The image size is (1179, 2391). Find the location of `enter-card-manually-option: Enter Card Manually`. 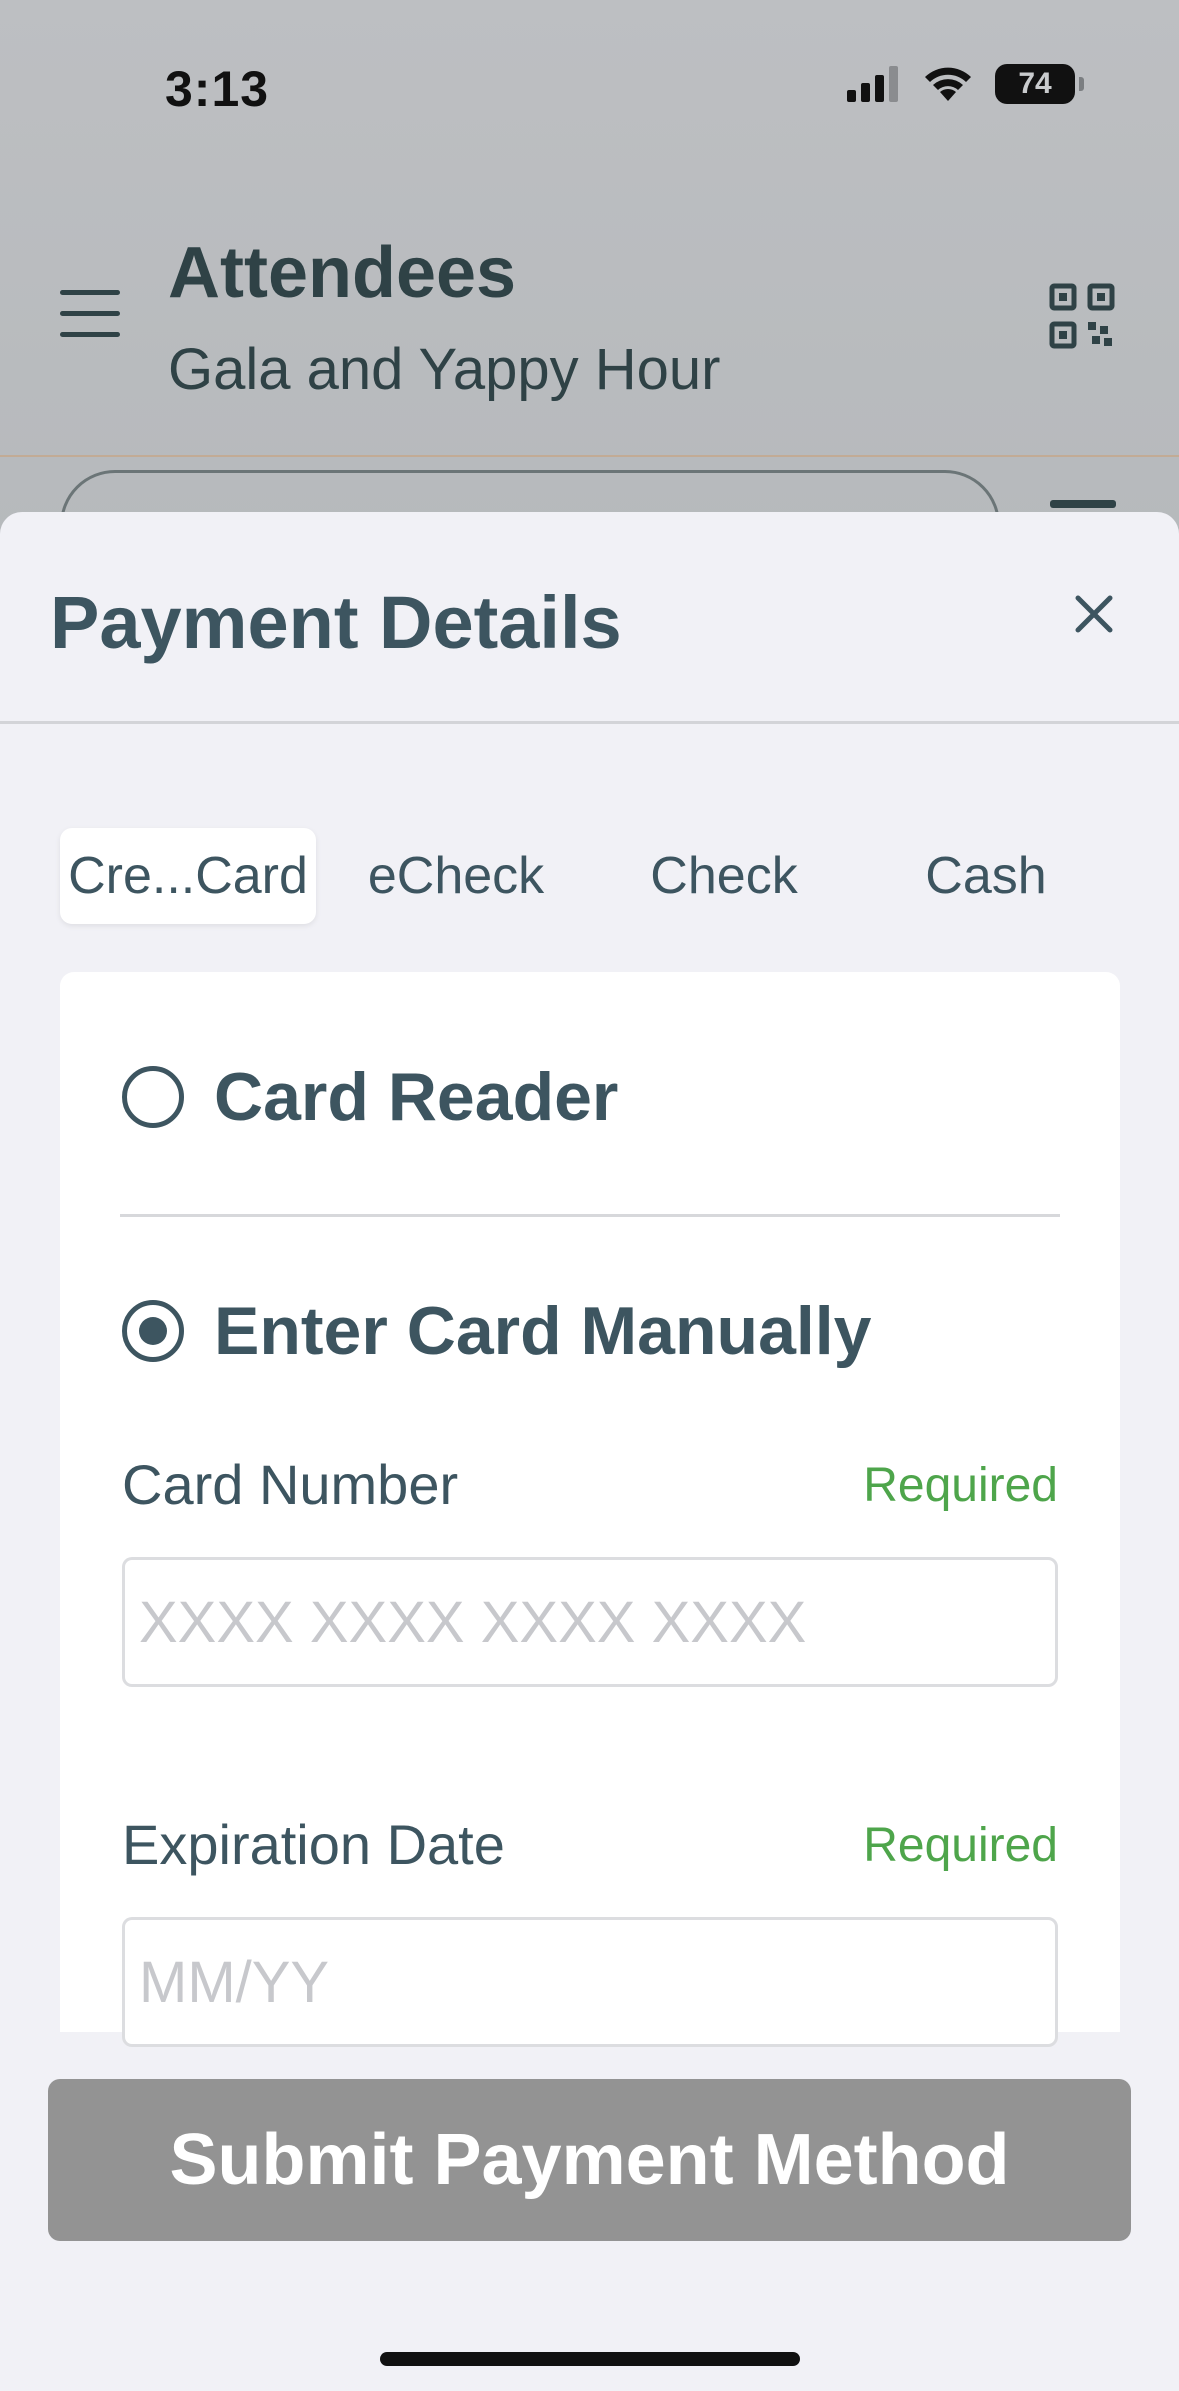

enter-card-manually-option: Enter Card Manually is located at coordinates (497, 1331).